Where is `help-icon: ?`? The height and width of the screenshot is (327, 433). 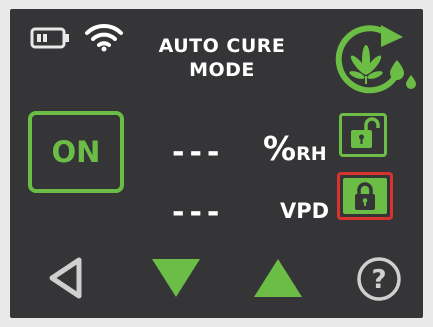
help-icon: ? is located at coordinates (379, 279).